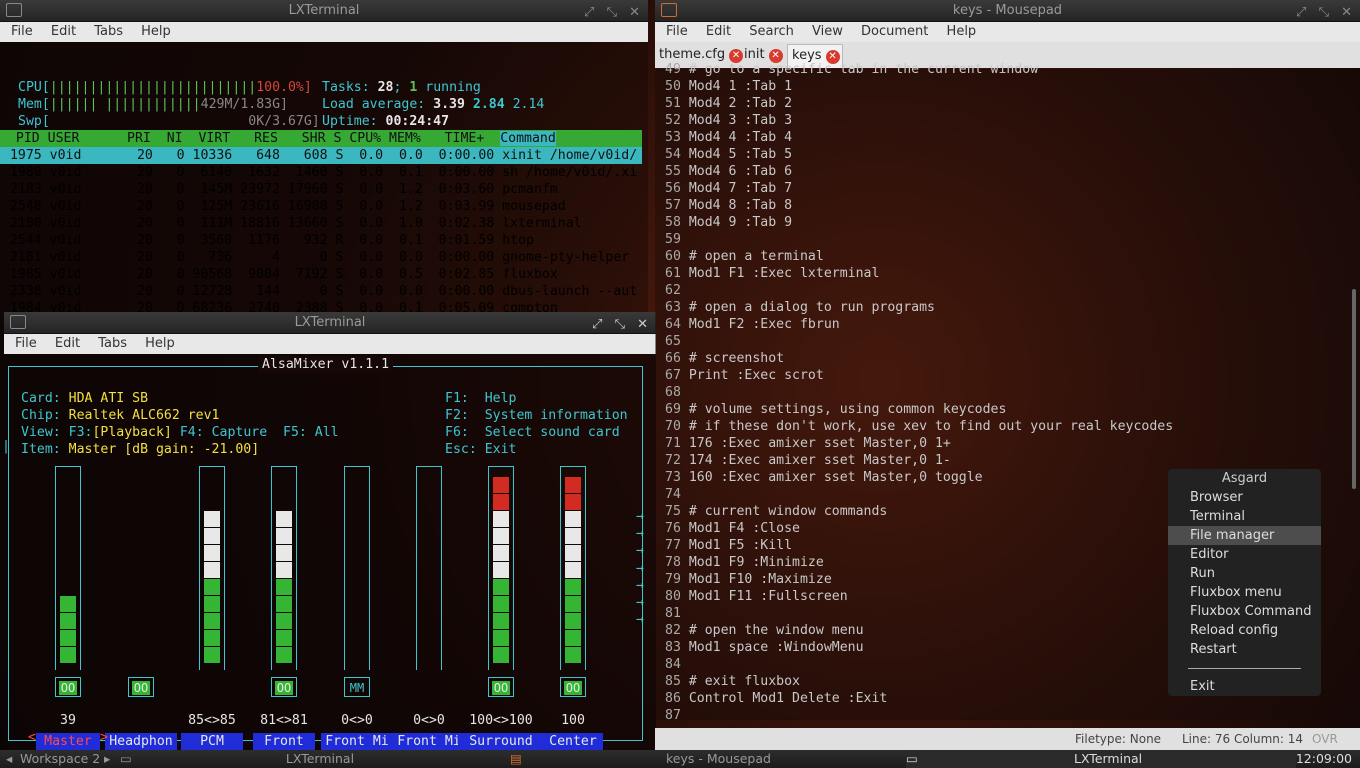 This screenshot has height=768, width=1360. I want to click on menu-item-exit: Exit, so click(1244, 686).